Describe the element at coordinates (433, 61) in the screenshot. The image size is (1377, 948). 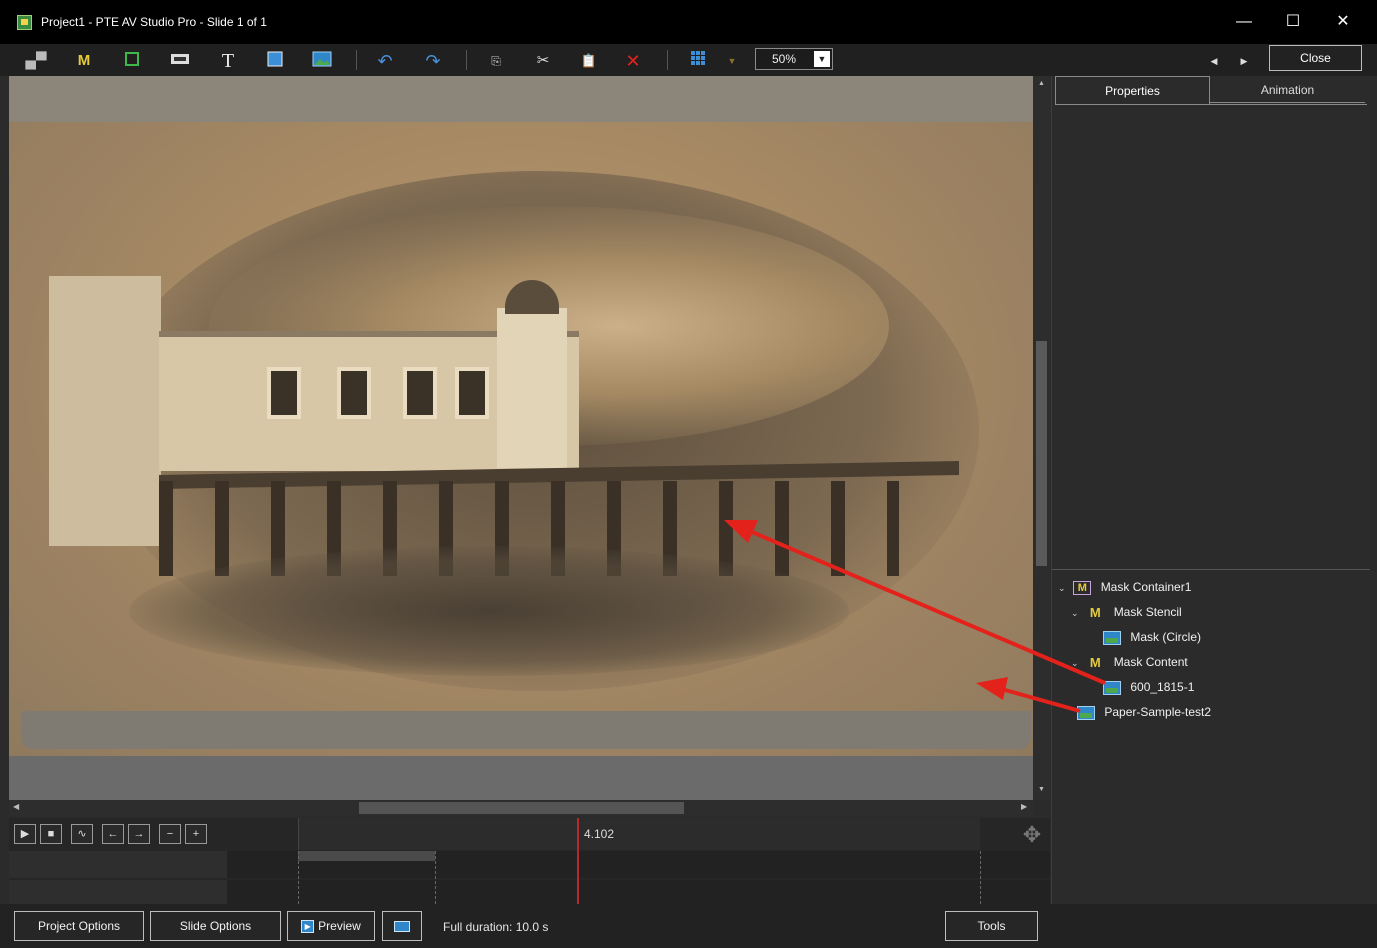
I see `redo-icon: ↷` at that location.